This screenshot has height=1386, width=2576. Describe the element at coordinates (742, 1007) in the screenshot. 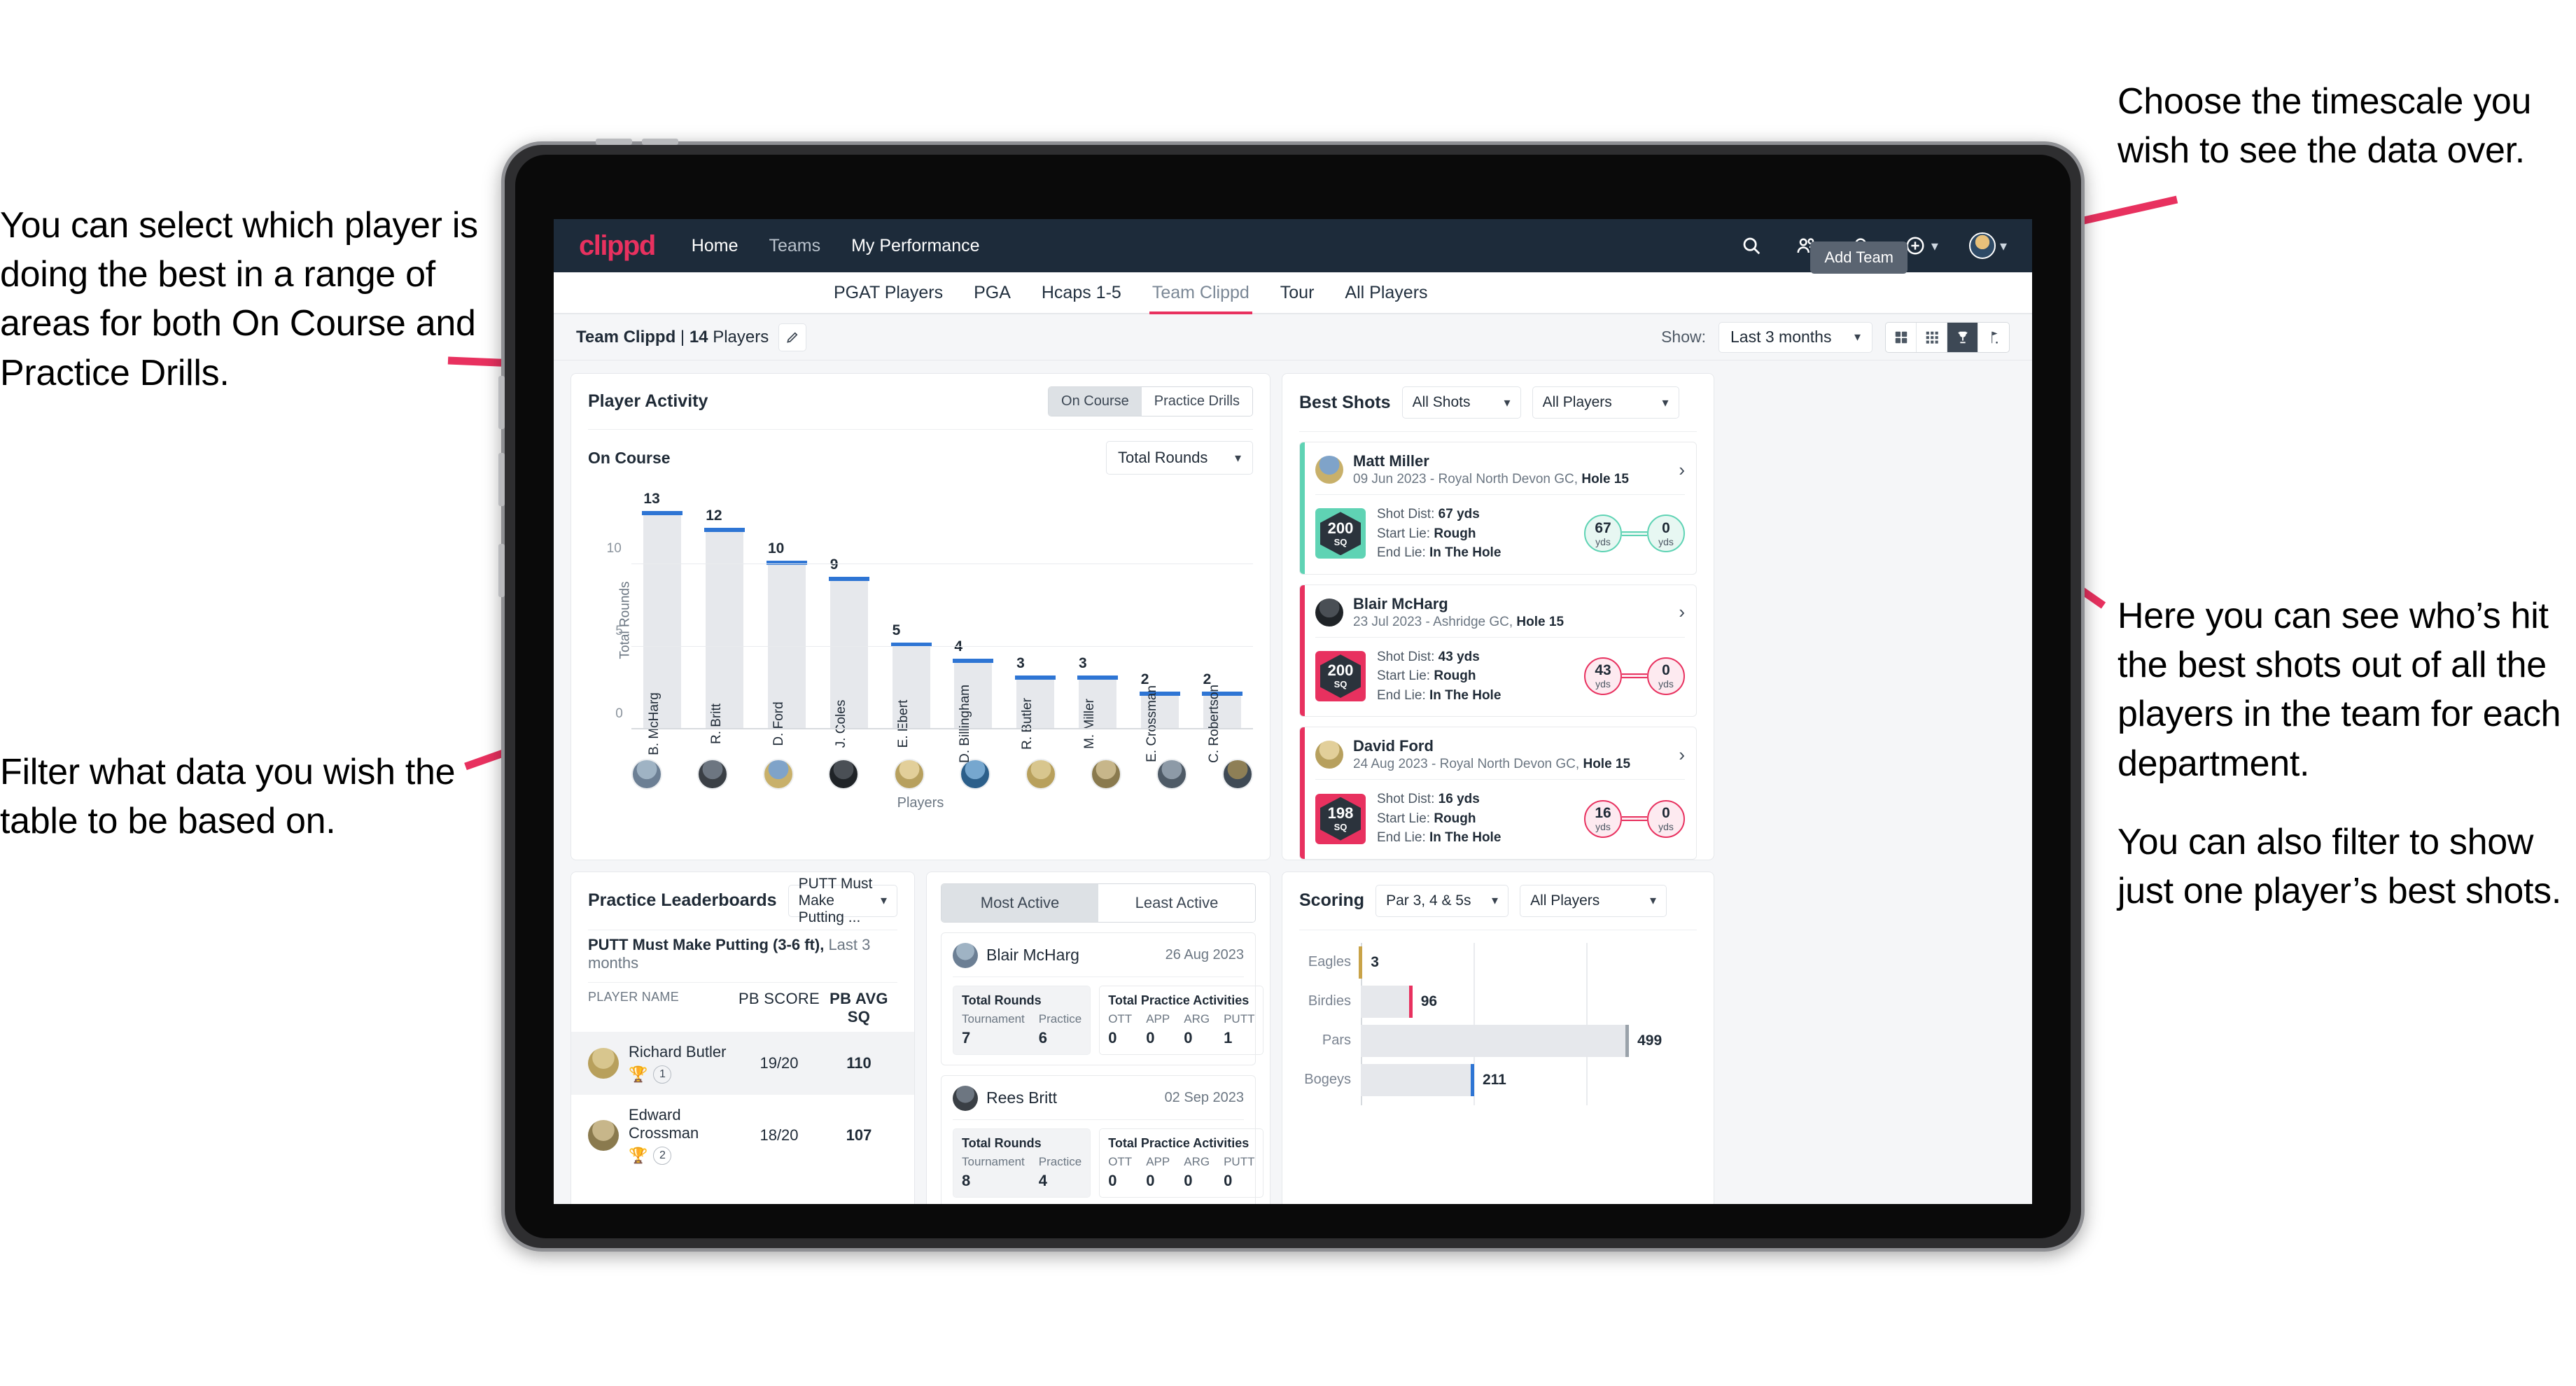

I see `practice-leaderboards-columns: PLAYER NAME PB SCORE PB AVG SQ` at that location.